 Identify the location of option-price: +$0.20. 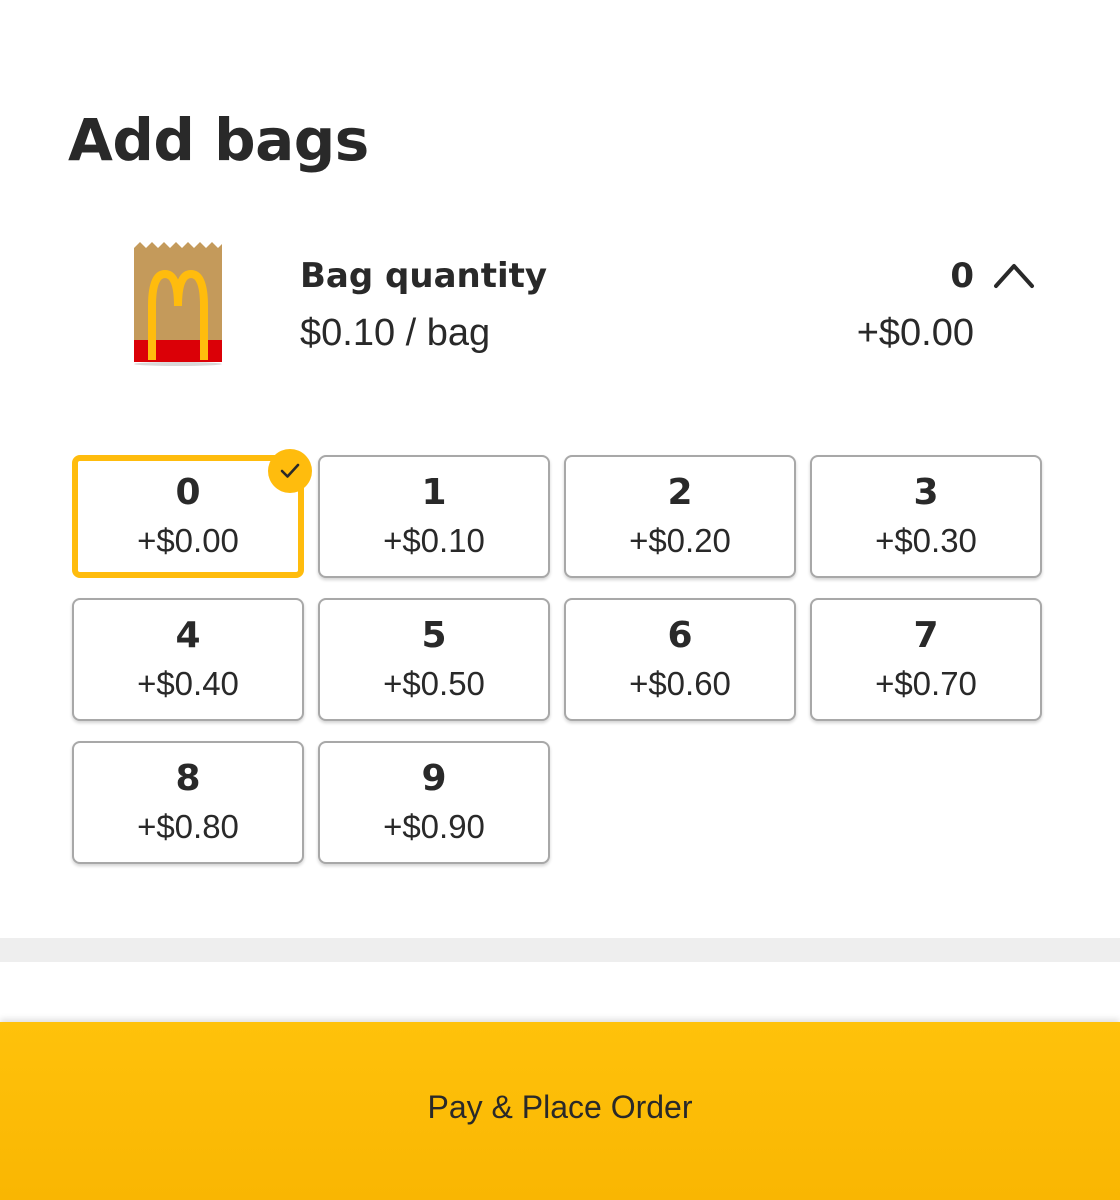
(680, 540).